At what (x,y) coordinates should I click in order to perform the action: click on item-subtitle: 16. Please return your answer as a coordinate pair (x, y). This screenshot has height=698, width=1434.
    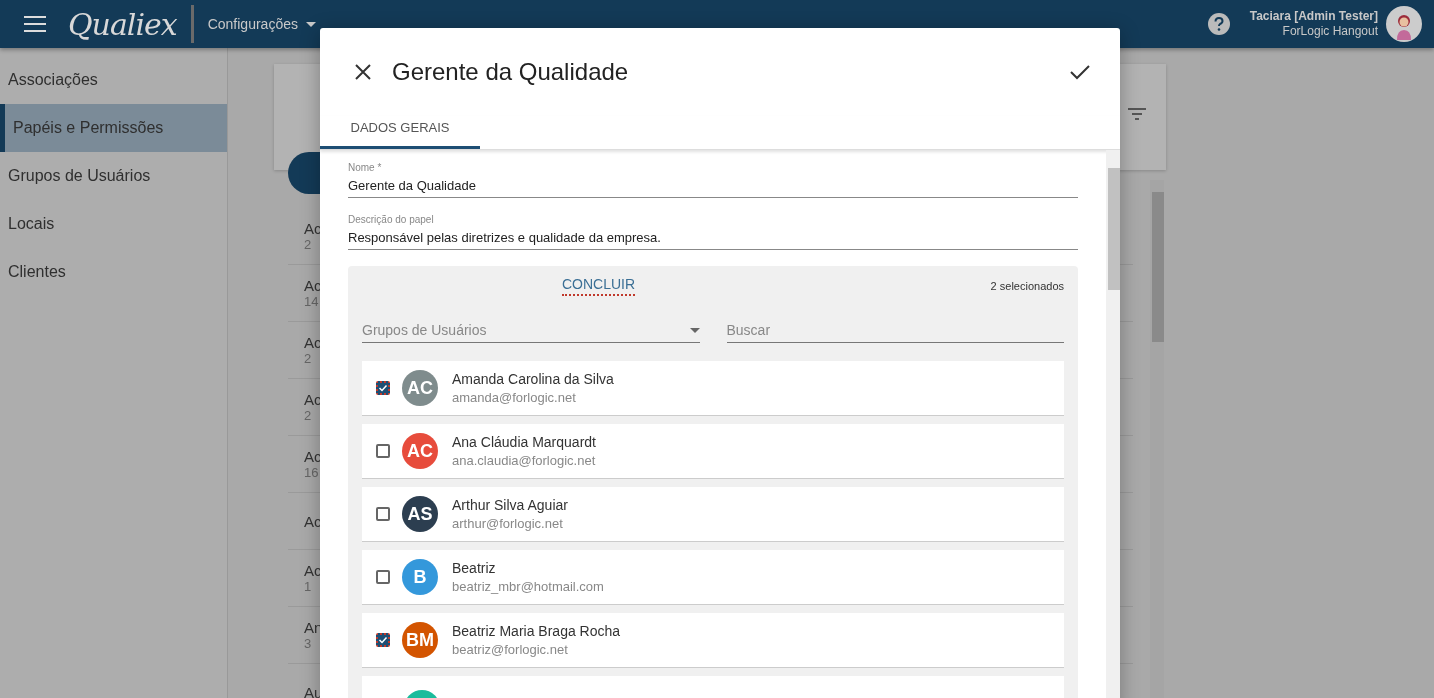
    Looking at the image, I should click on (311, 472).